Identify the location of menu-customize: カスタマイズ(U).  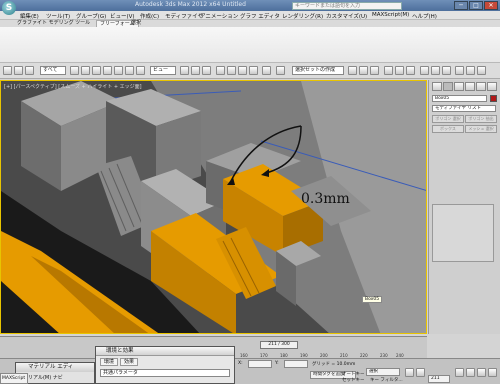
(346, 16).